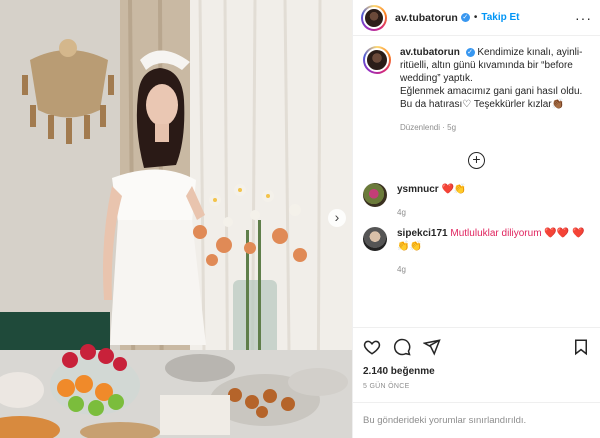 Image resolution: width=600 pixels, height=438 pixels. I want to click on comment-item: ysmnucr ❤️👏 4g, so click(476, 201).